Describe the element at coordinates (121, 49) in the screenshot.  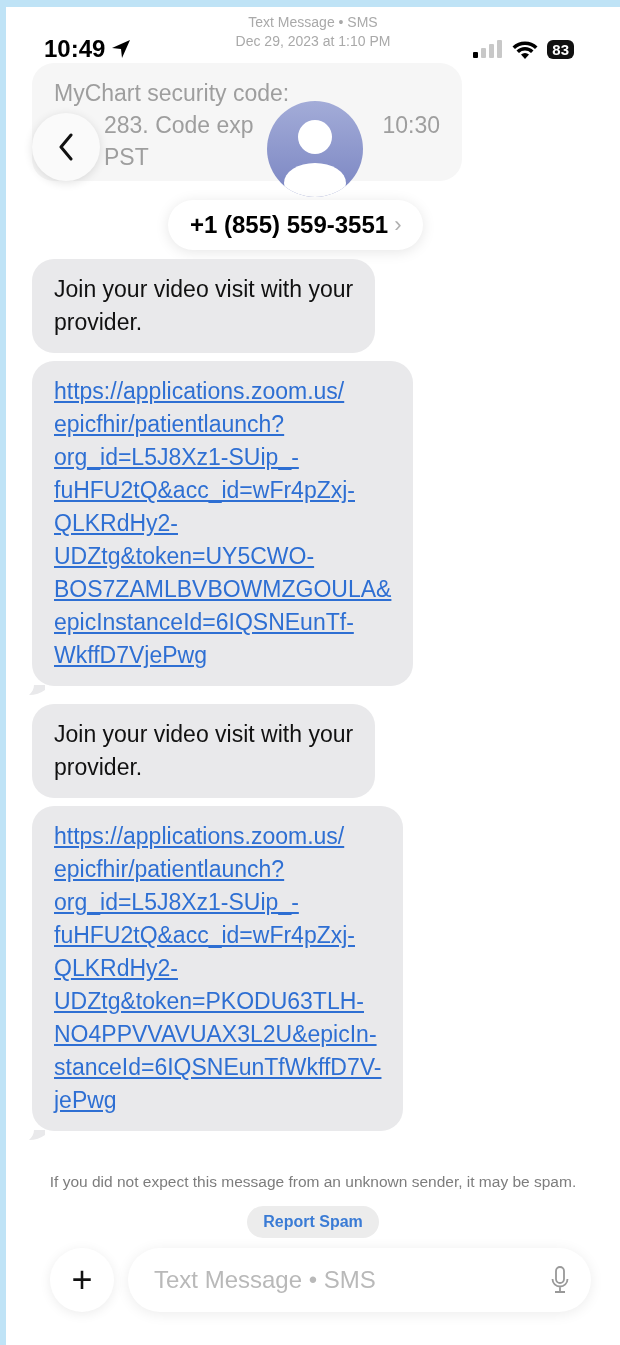
I see `location-arrow-icon` at that location.